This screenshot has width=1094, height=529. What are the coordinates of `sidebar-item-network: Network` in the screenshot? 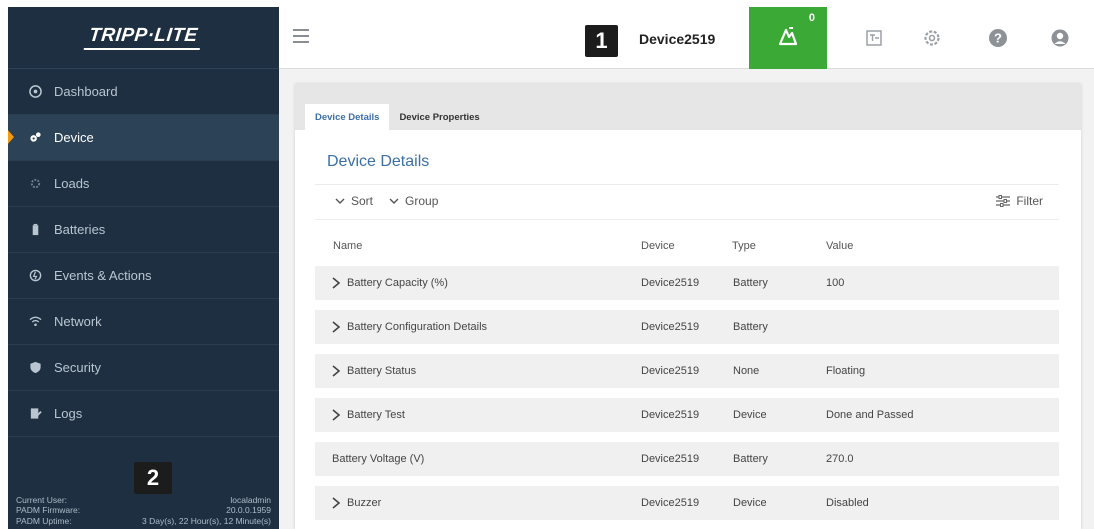 It's located at (143, 322).